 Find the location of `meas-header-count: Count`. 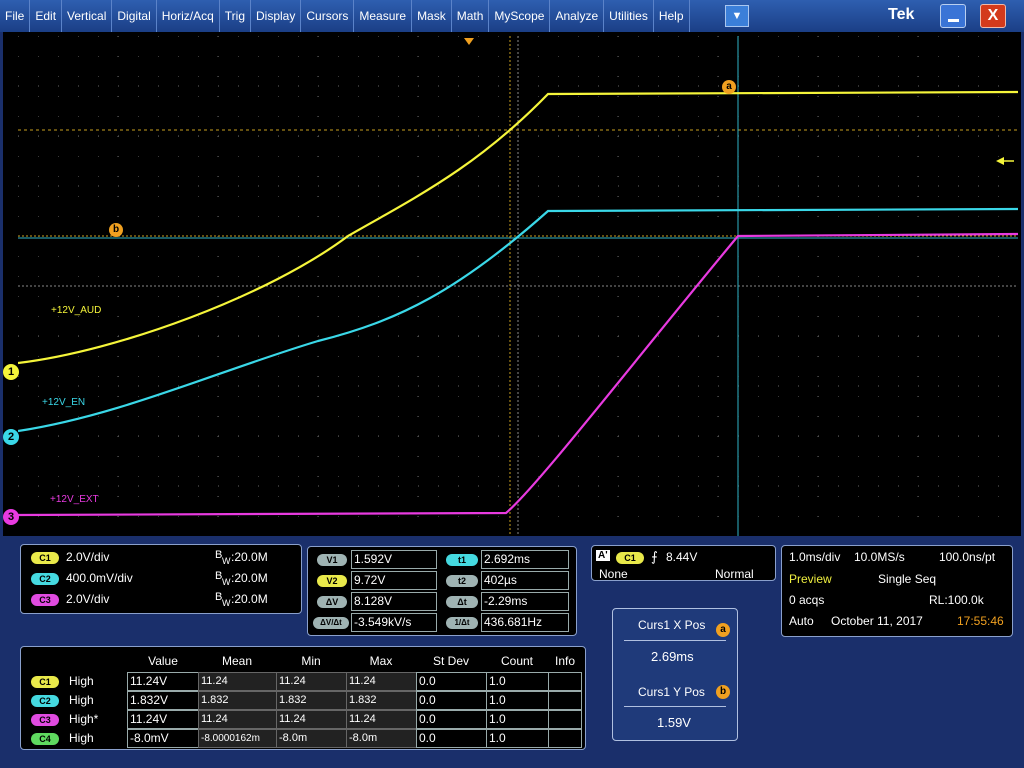

meas-header-count: Count is located at coordinates (517, 661).